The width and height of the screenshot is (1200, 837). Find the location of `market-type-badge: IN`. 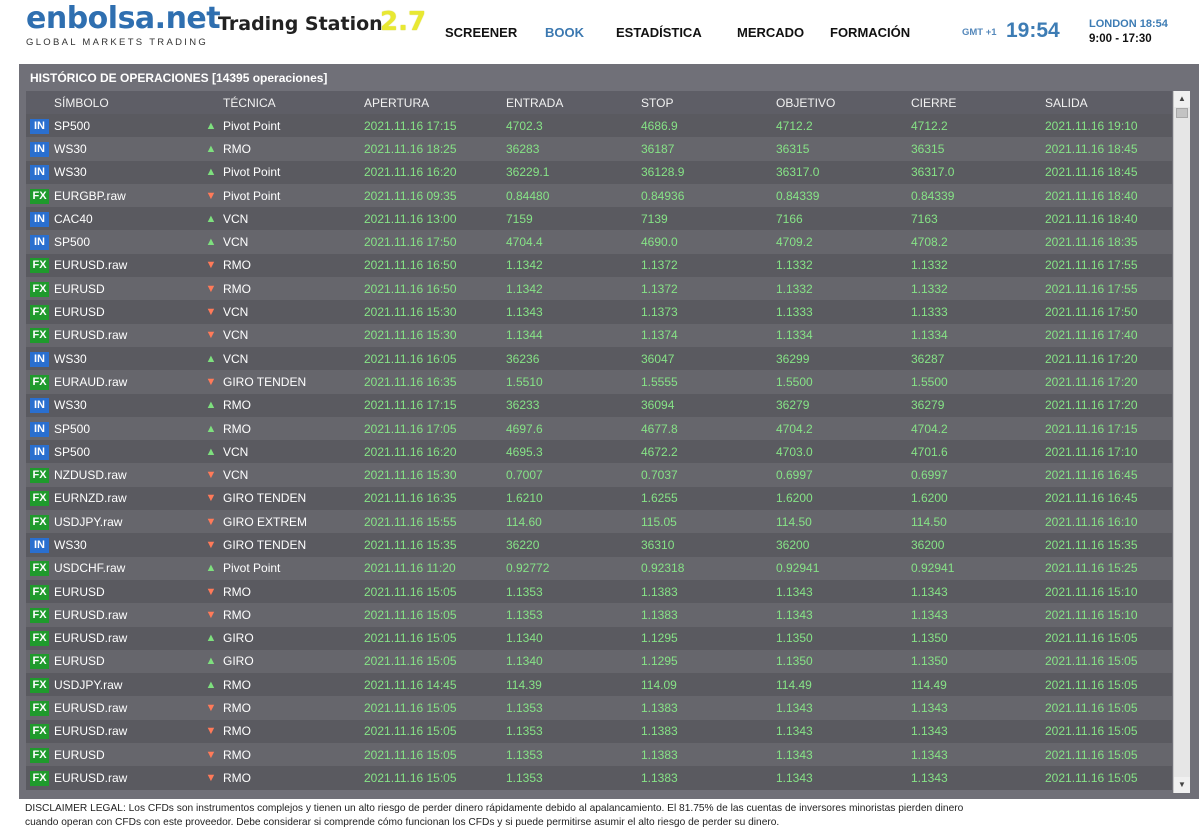

market-type-badge: IN is located at coordinates (39, 173).